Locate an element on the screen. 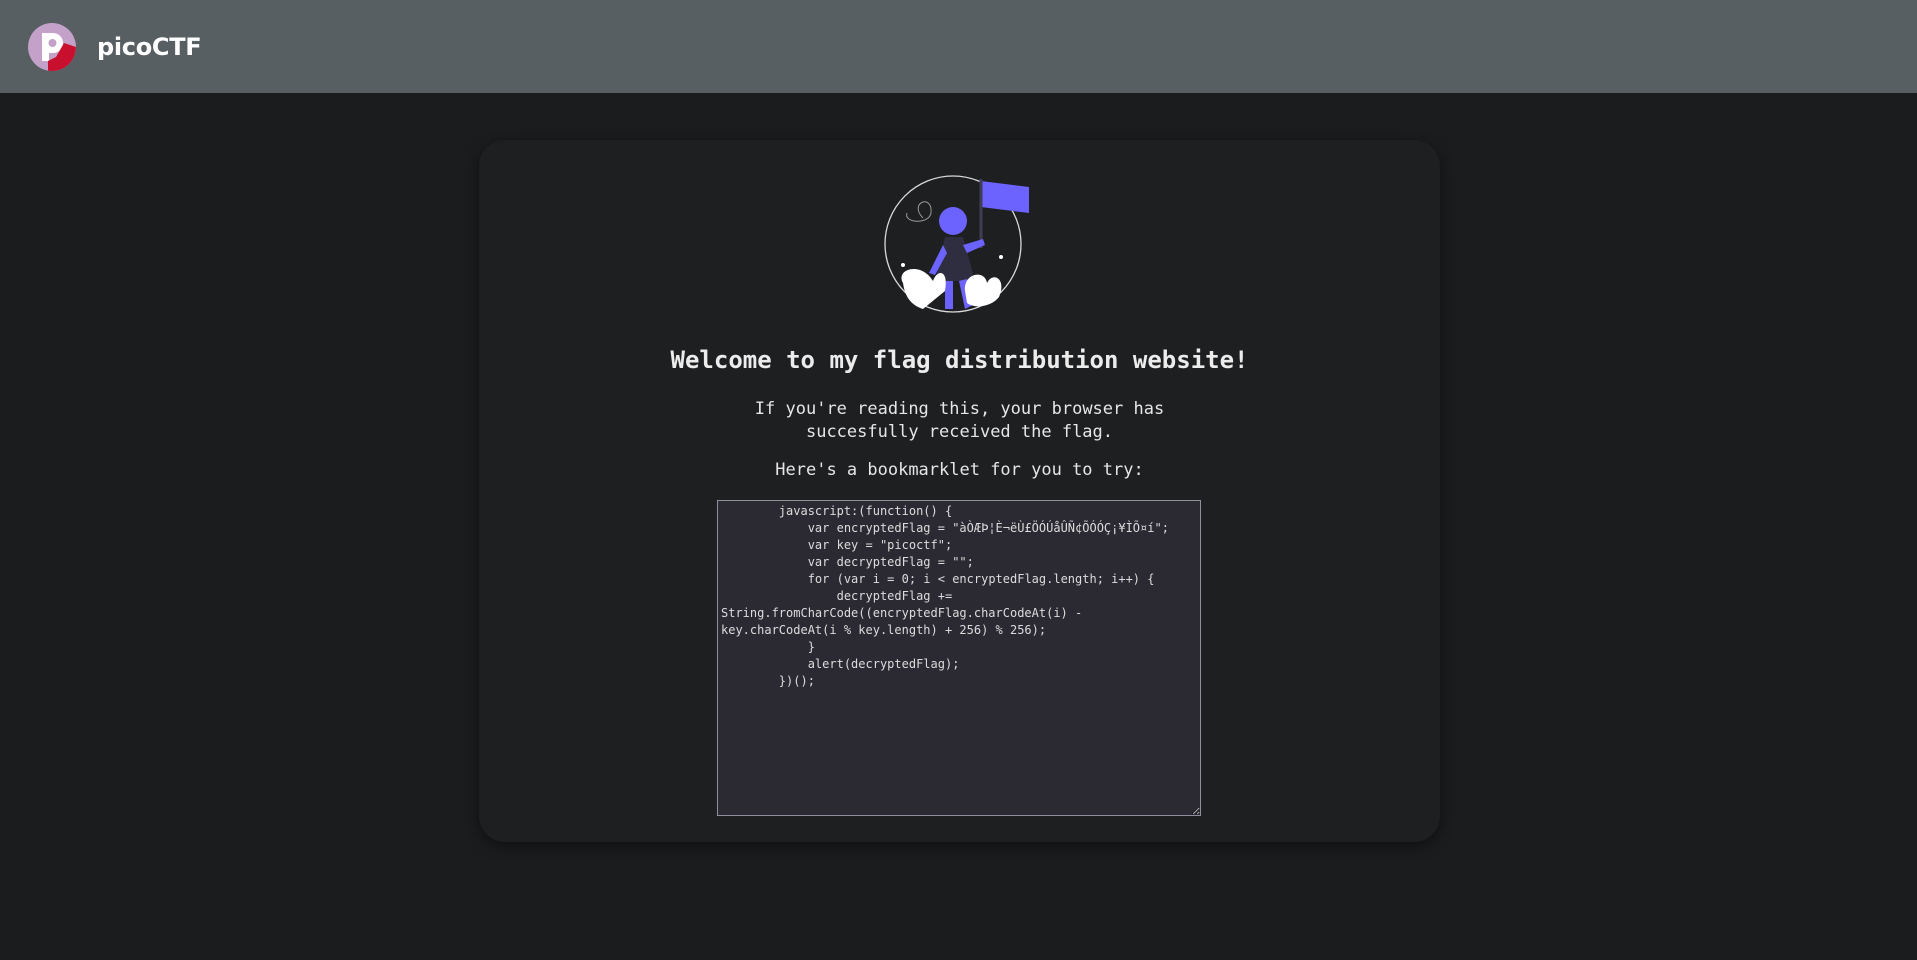 The width and height of the screenshot is (1917, 960). top-navbar: picoCTF is located at coordinates (958, 46).